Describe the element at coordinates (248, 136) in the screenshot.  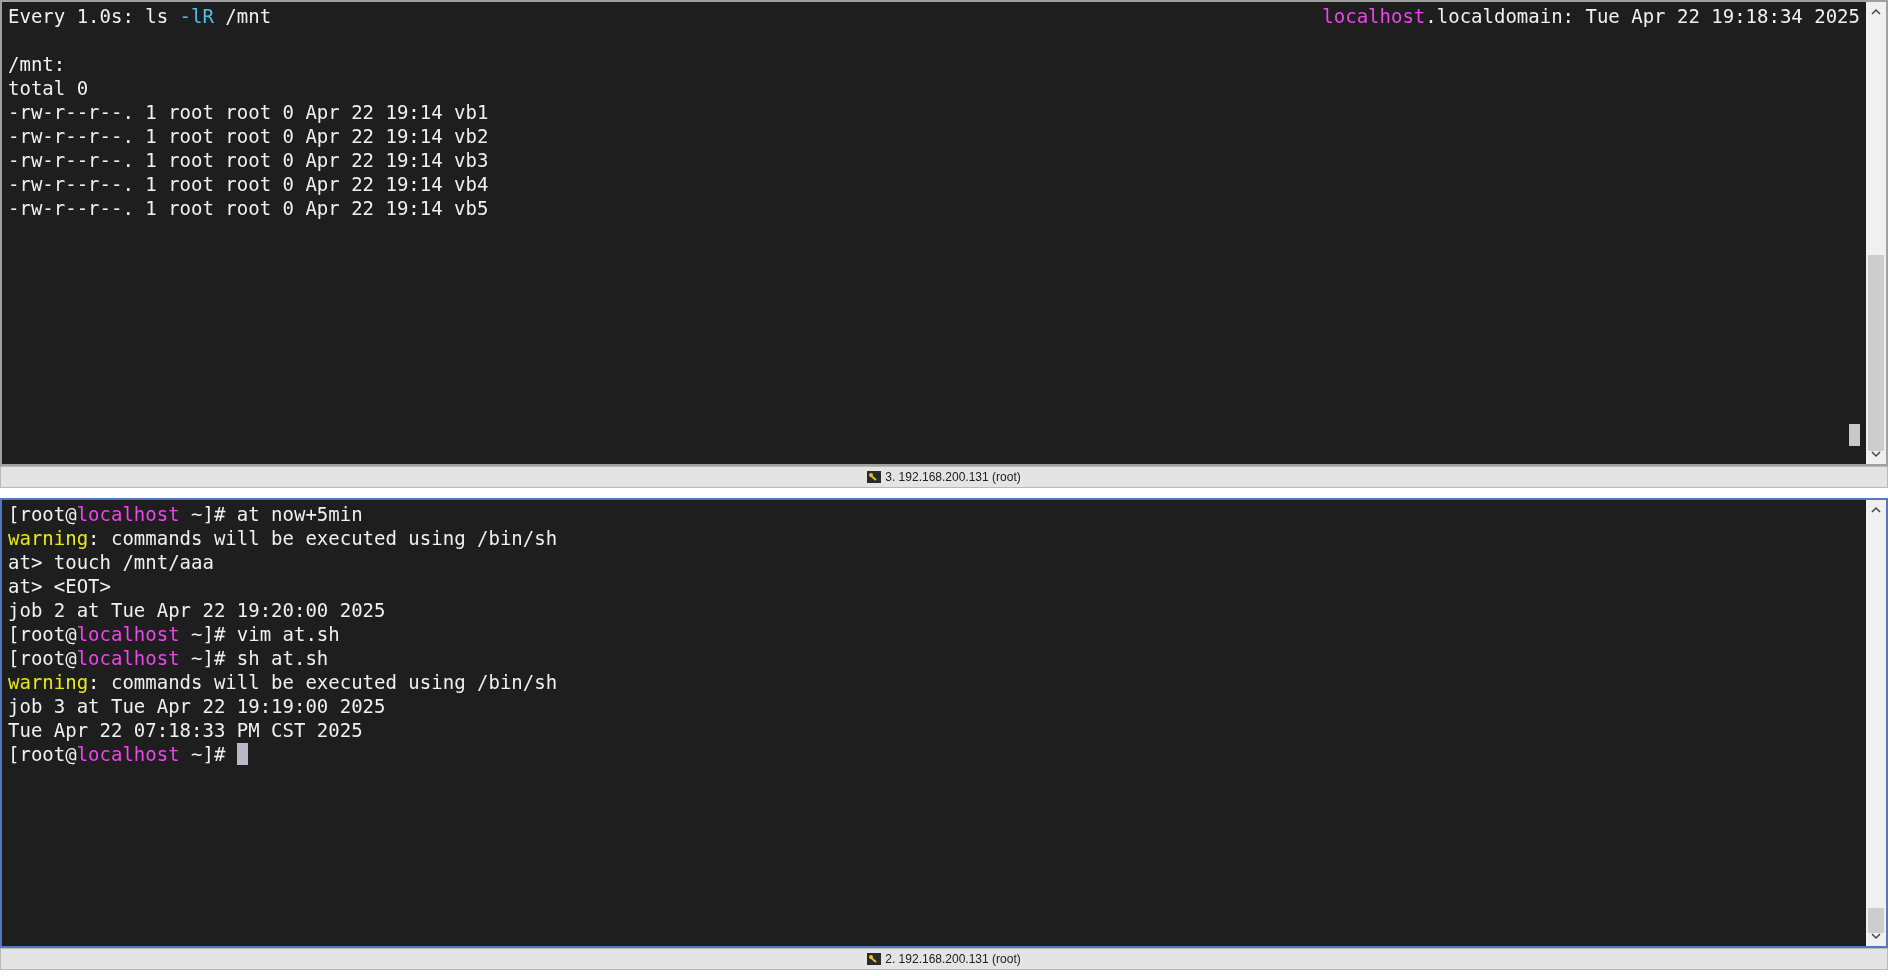
I see `terminal-line: -rw-r--r--. 1 root root 0 Apr 22 19:14 vb2` at that location.